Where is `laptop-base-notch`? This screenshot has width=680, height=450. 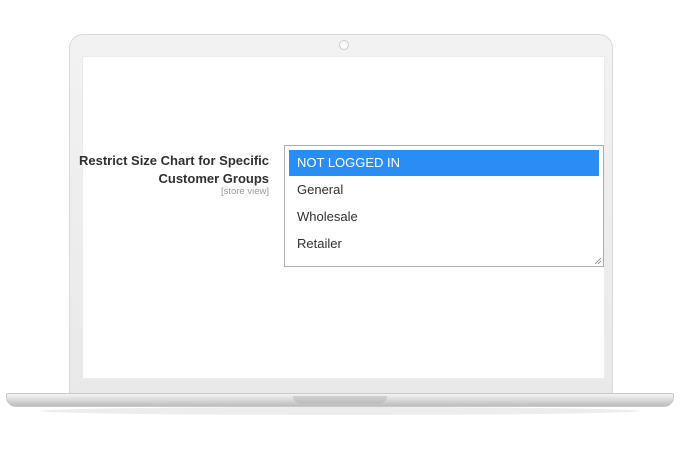
laptop-base-notch is located at coordinates (340, 400).